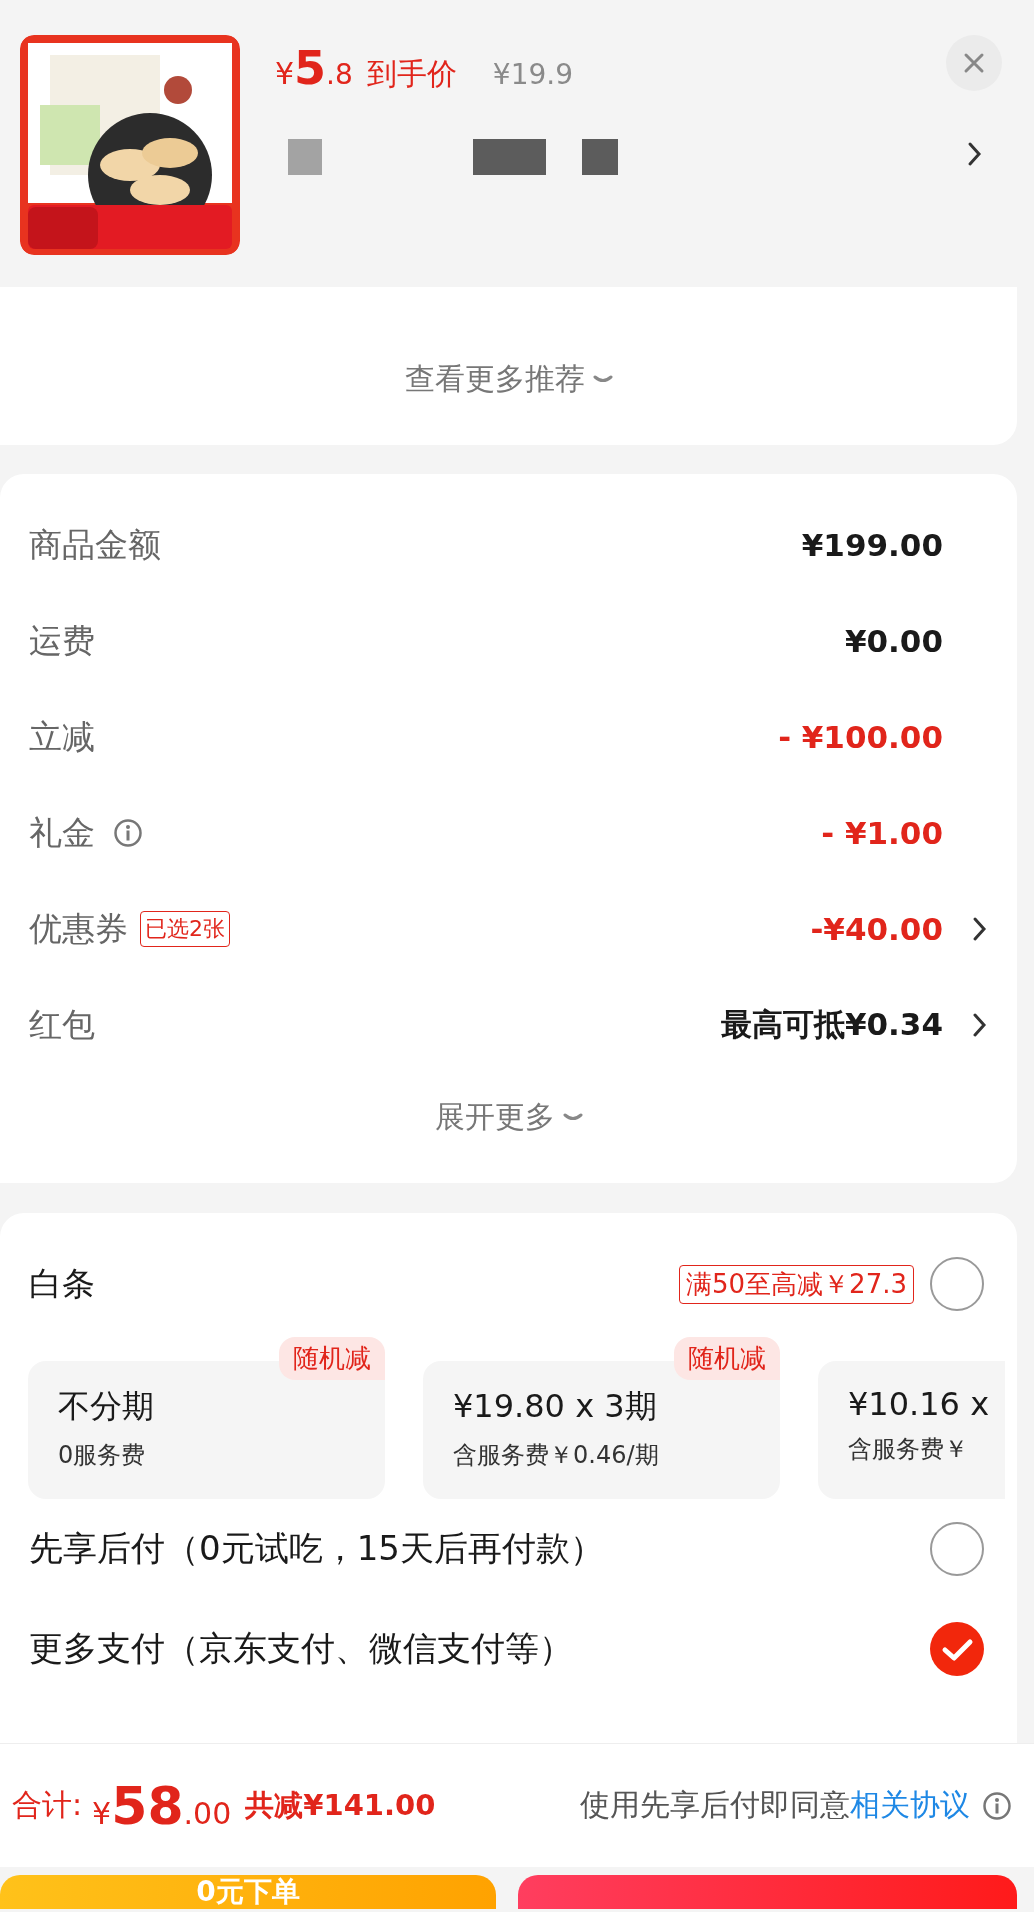  What do you see at coordinates (974, 63) in the screenshot?
I see `close-icon` at bounding box center [974, 63].